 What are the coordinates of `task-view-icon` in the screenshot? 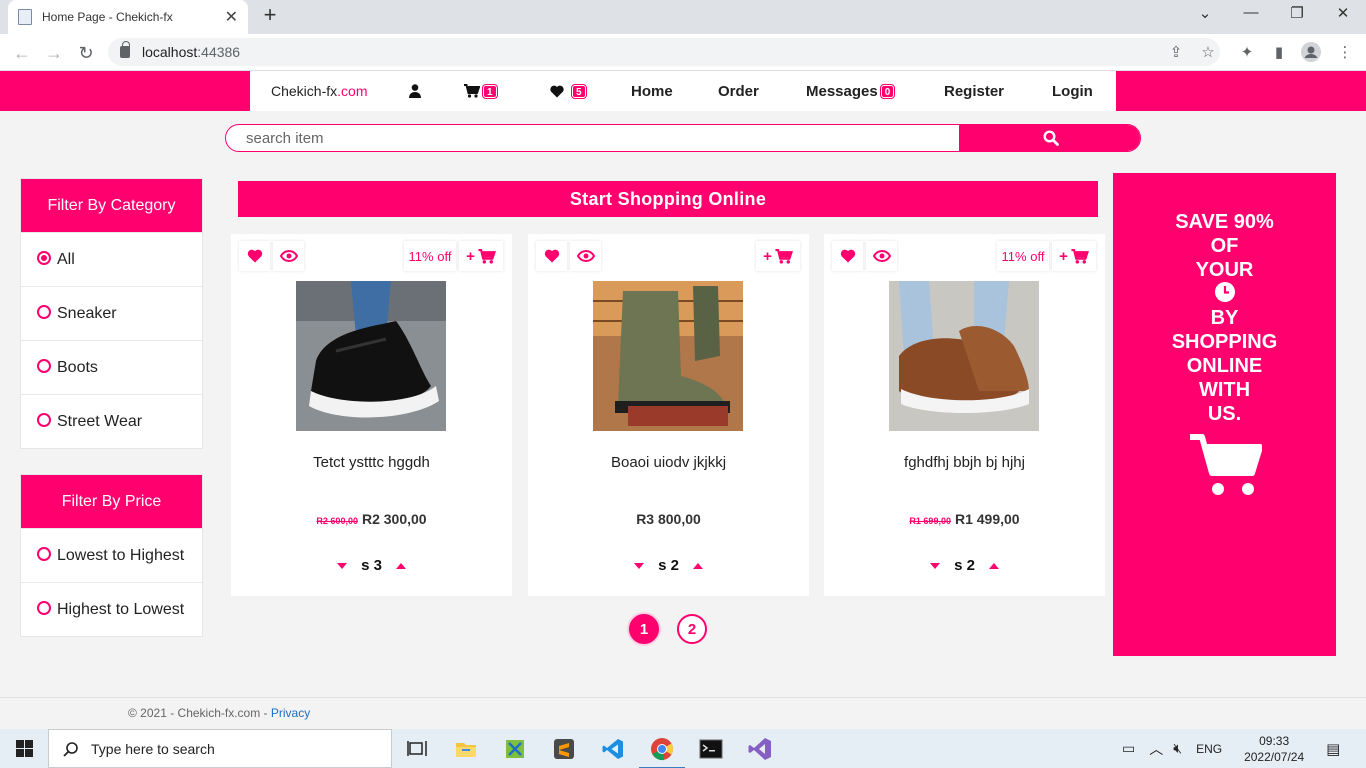 It's located at (417, 749).